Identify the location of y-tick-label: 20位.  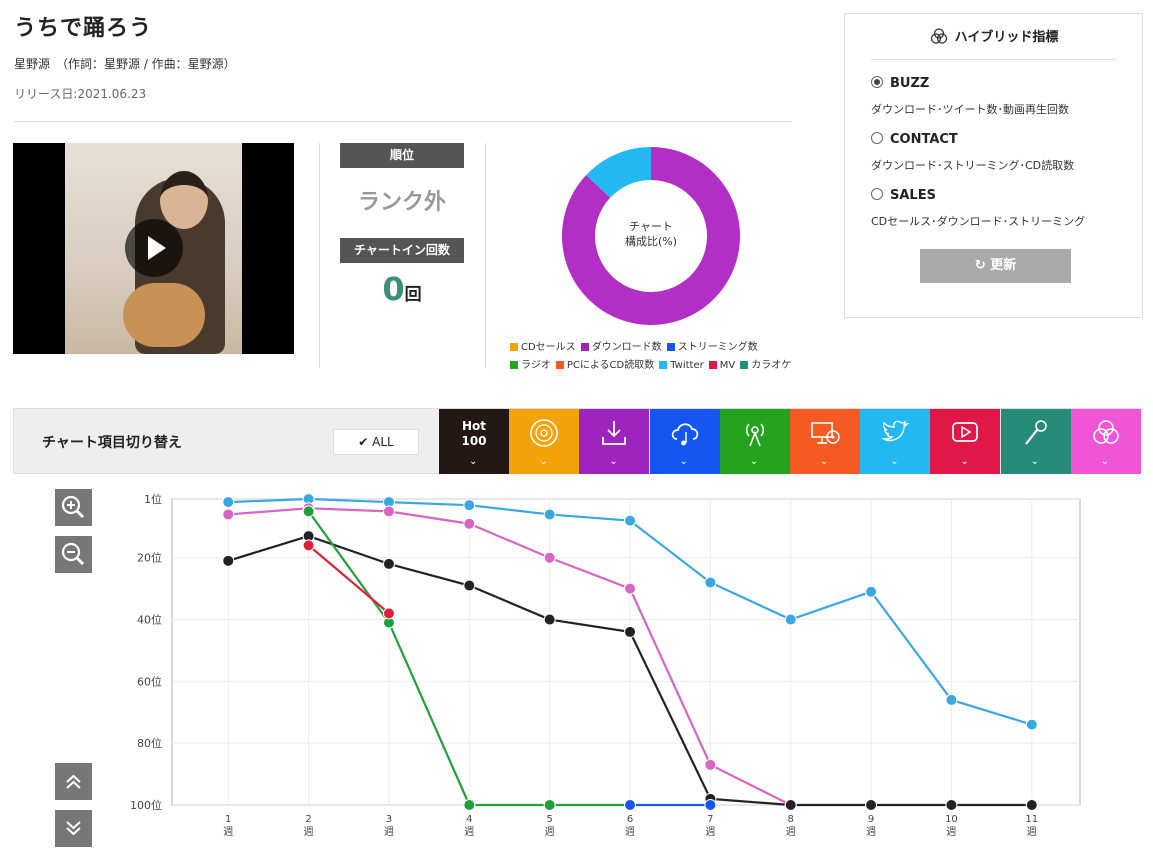
(149, 558).